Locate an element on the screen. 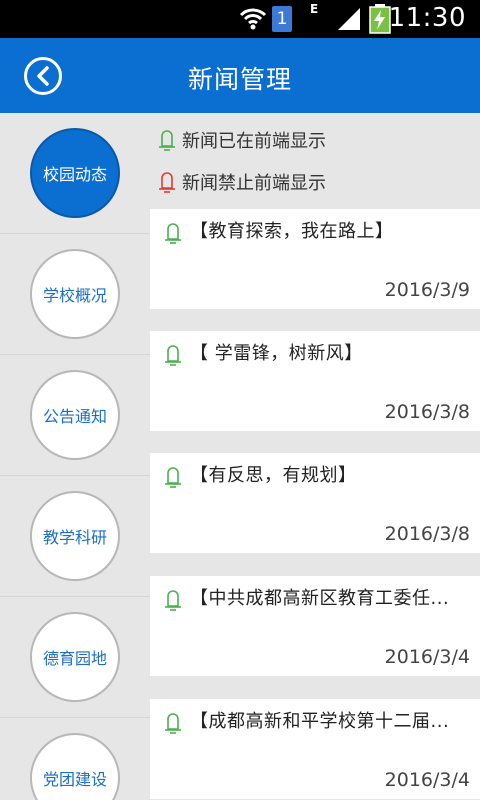 The width and height of the screenshot is (480, 800). legend-shown: 新闻已在前端显示 is located at coordinates (242, 140).